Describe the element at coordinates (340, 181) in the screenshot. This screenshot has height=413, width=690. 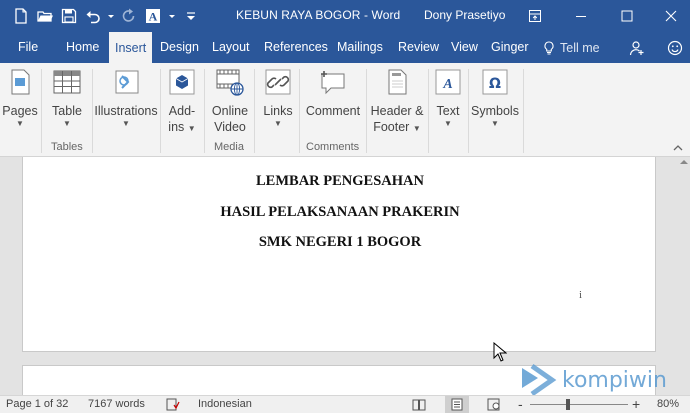
I see `doc-heading-line: LEMBAR PENGESAHAN` at that location.